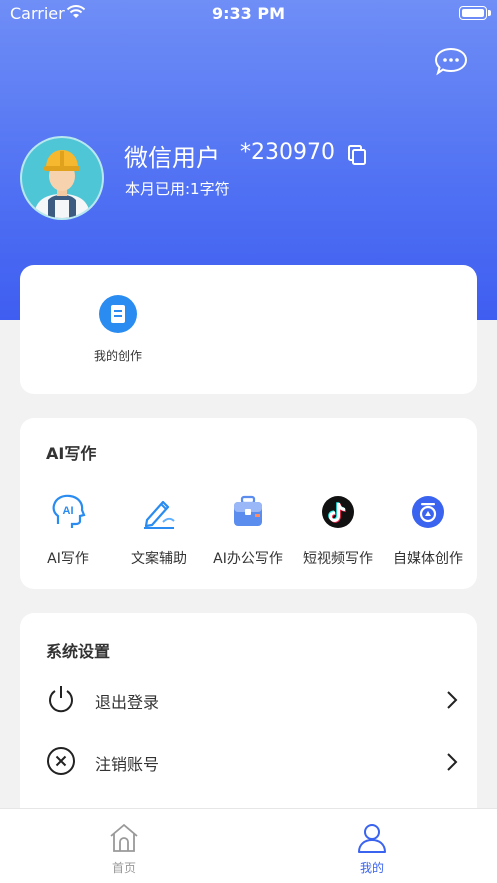  What do you see at coordinates (475, 13) in the screenshot?
I see `battery-icon` at bounding box center [475, 13].